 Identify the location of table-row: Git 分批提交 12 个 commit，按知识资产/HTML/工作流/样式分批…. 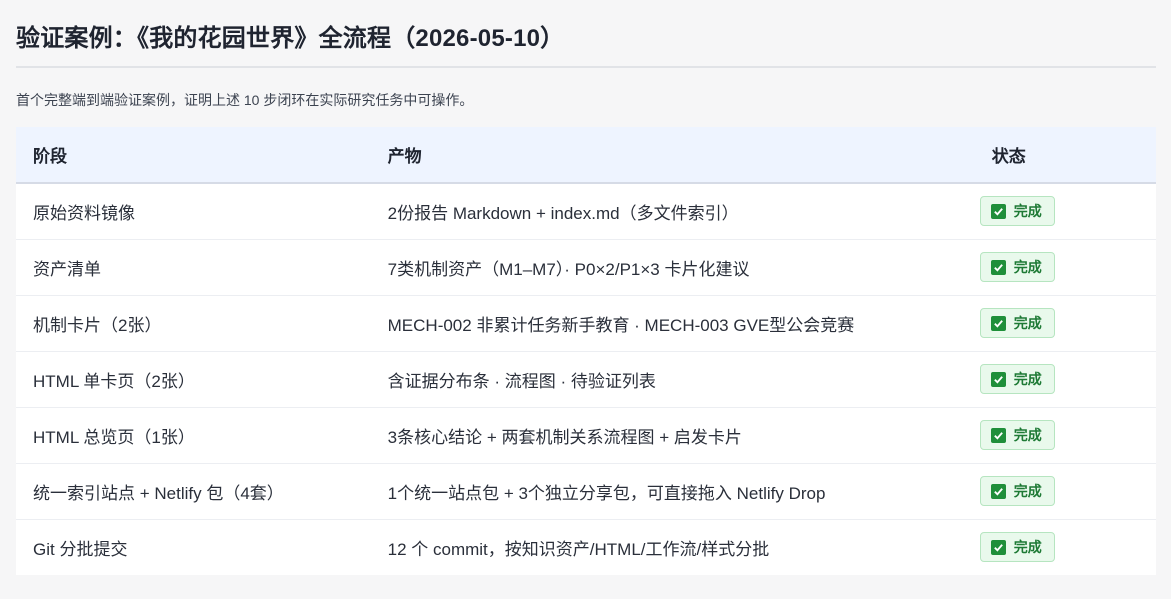
(586, 547).